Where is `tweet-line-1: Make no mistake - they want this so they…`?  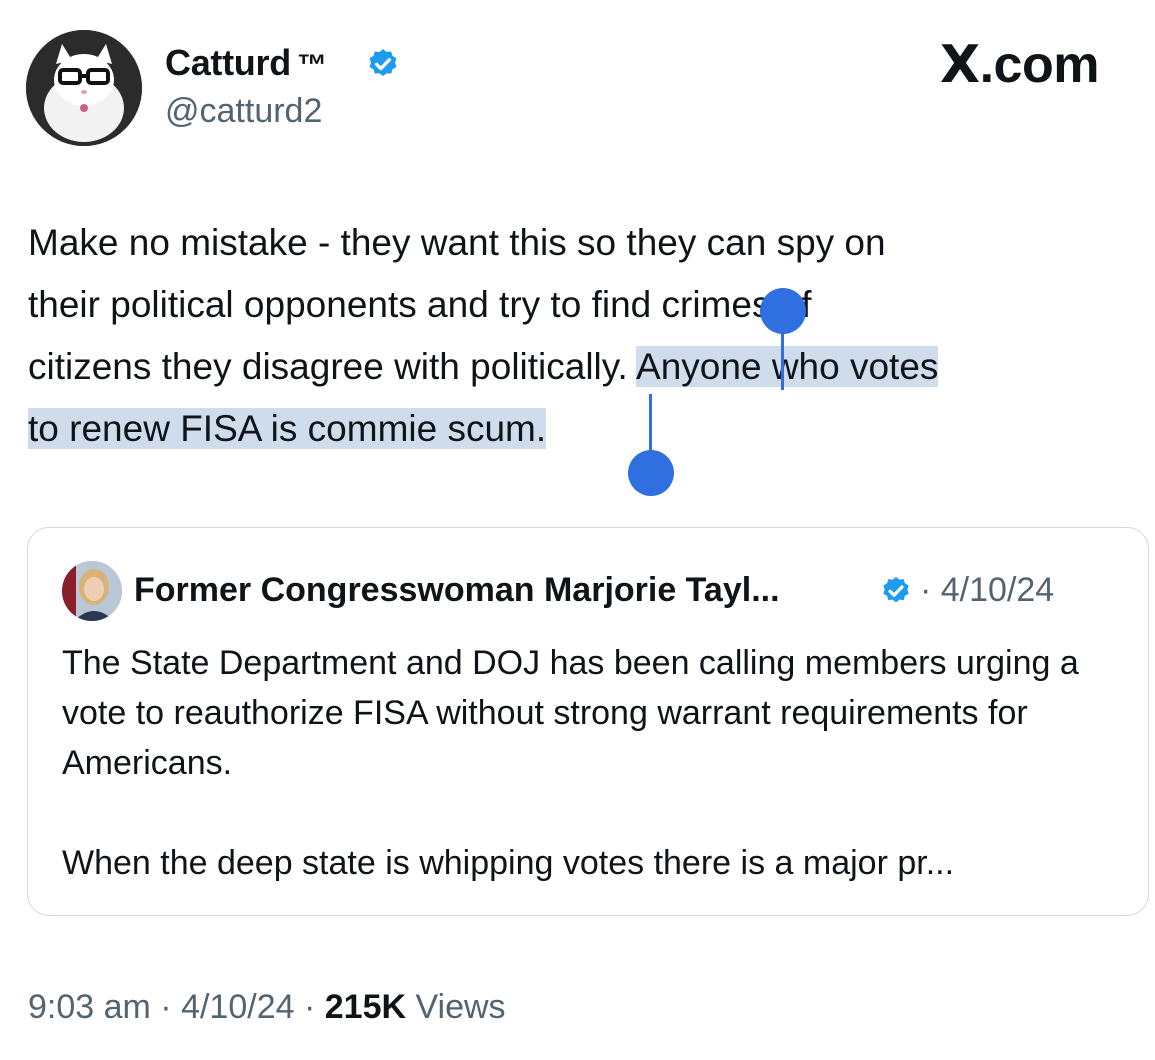
tweet-line-1: Make no mistake - they want this so they… is located at coordinates (457, 243).